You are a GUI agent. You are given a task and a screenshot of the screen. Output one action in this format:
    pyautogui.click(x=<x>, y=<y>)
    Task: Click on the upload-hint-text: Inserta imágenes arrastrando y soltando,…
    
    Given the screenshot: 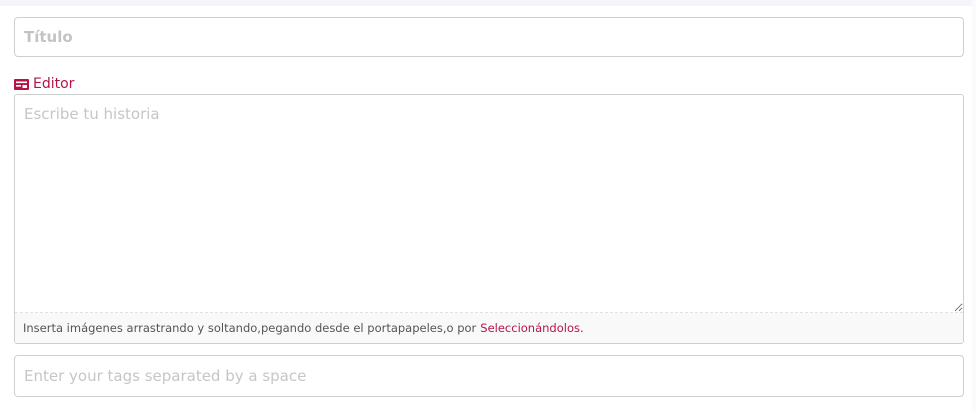 What is the action you would take?
    pyautogui.click(x=250, y=328)
    